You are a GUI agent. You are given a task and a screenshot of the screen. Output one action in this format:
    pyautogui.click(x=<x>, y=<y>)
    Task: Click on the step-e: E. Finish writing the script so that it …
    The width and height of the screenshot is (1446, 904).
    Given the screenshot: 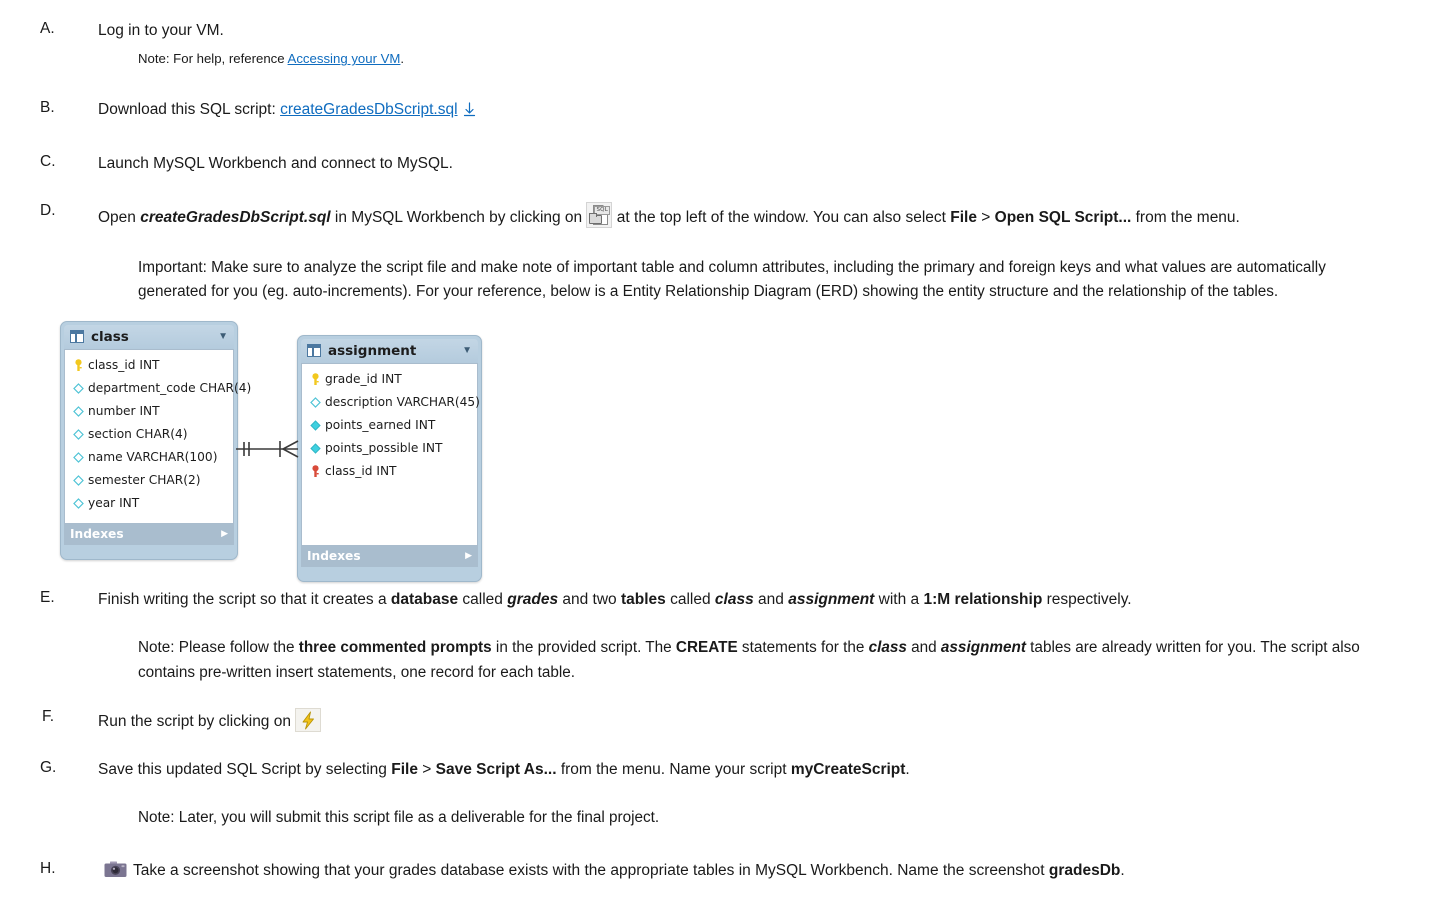 What is the action you would take?
    pyautogui.click(x=723, y=637)
    